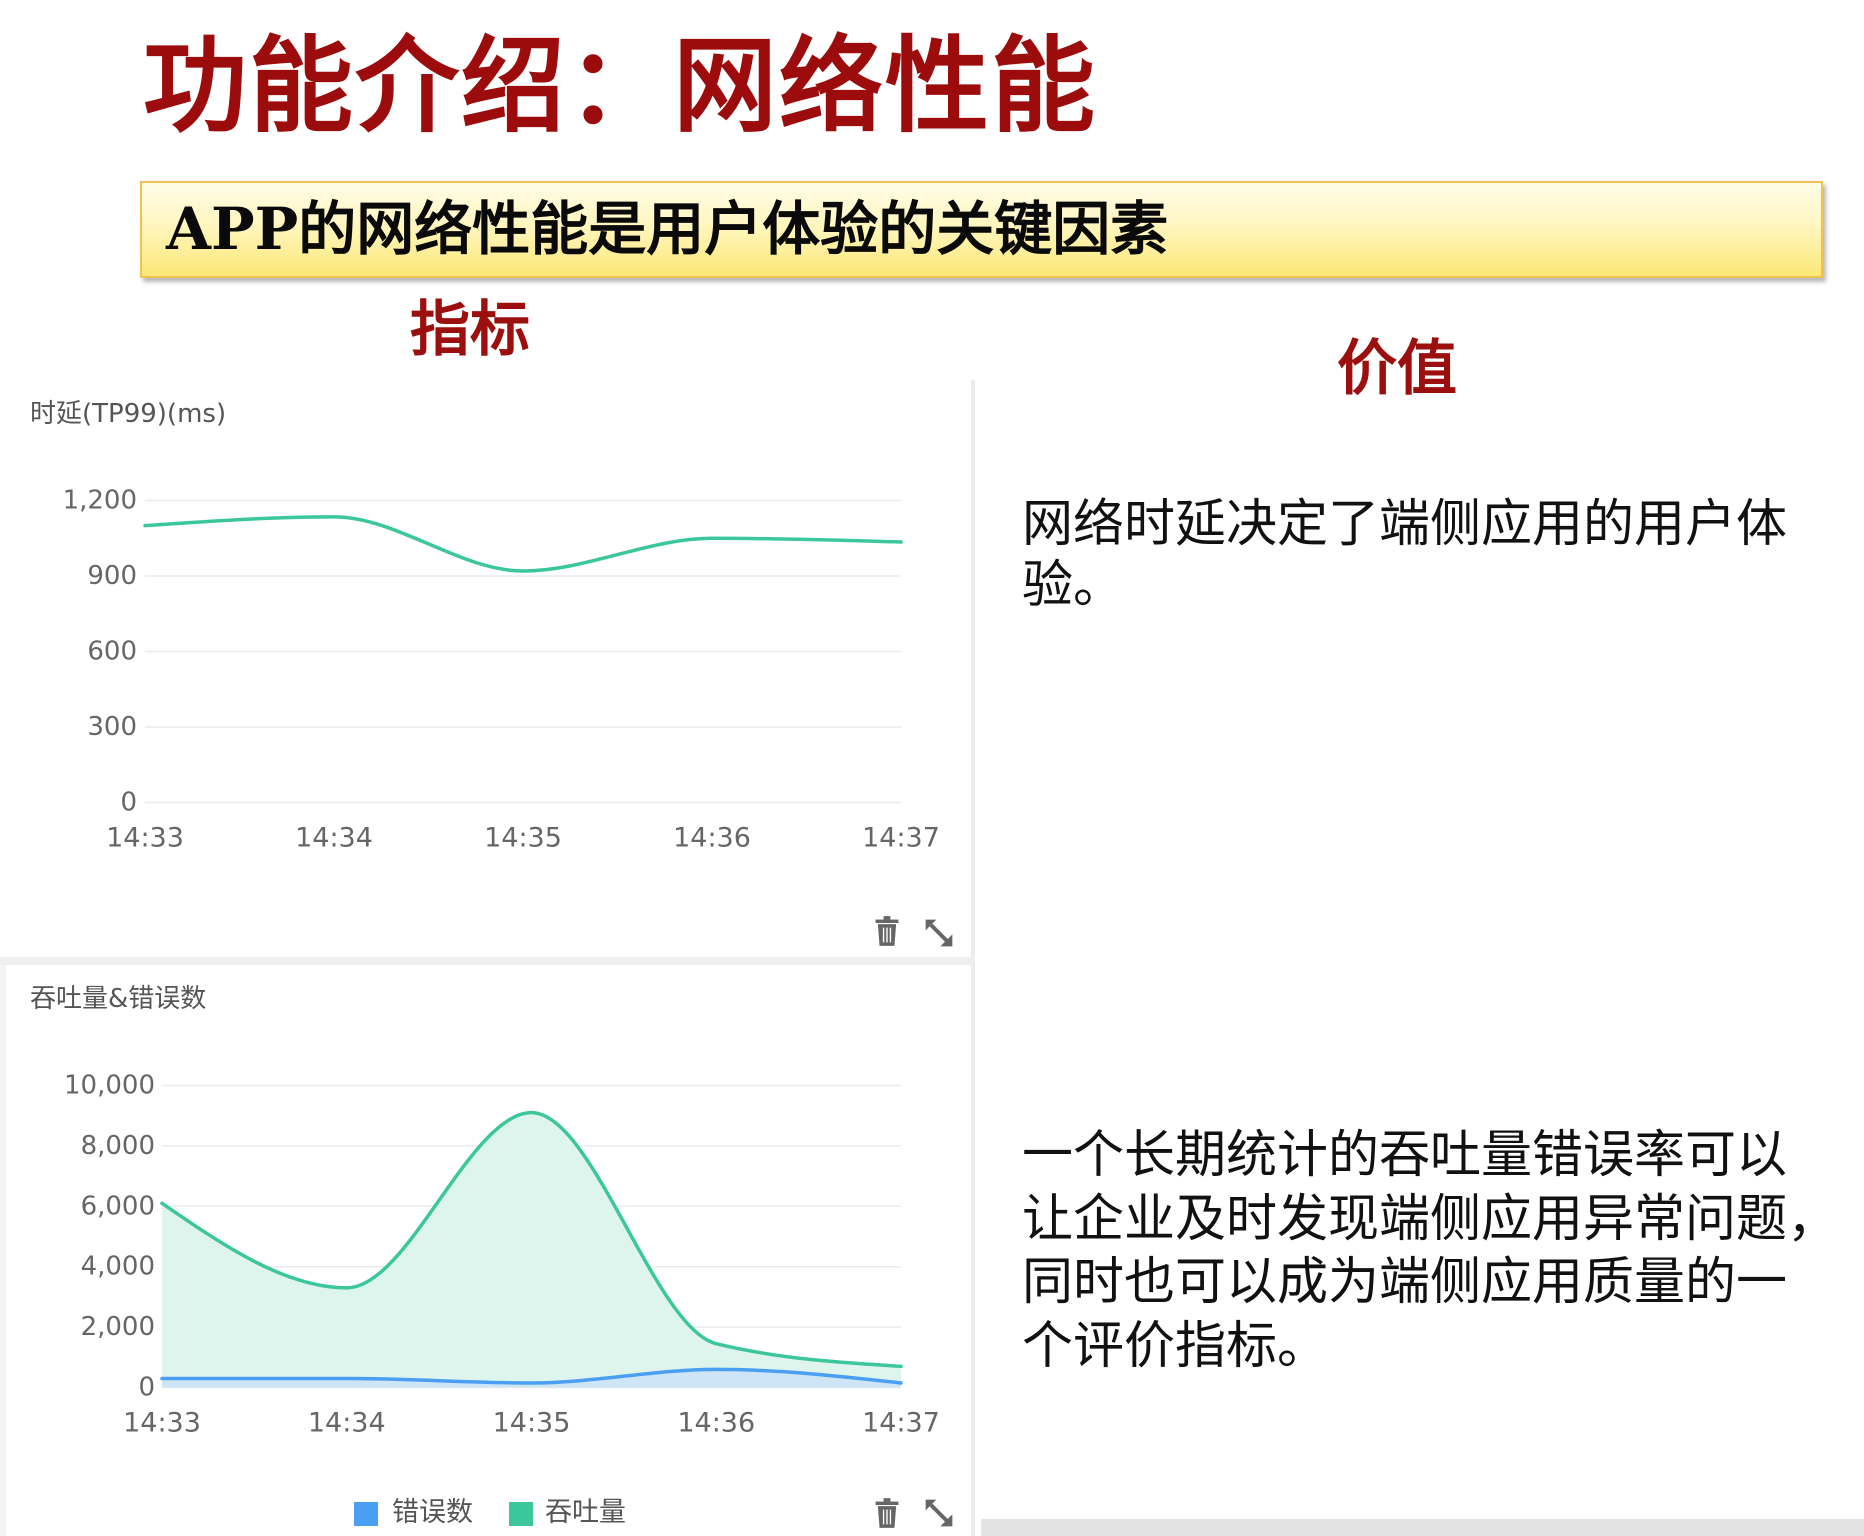 The image size is (1864, 1536). Describe the element at coordinates (432, 1513) in the screenshot. I see `legend-label-errors: 错误数` at that location.